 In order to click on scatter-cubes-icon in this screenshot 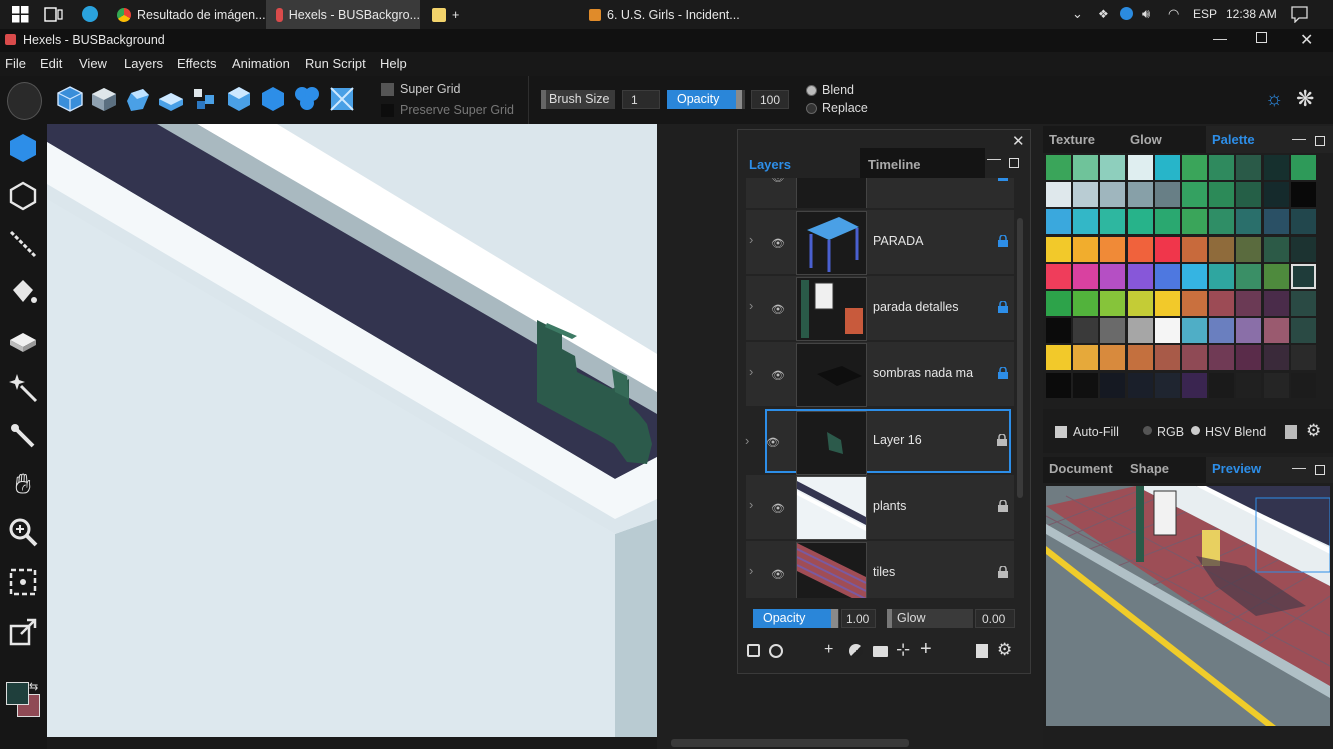, I will do `click(205, 99)`.